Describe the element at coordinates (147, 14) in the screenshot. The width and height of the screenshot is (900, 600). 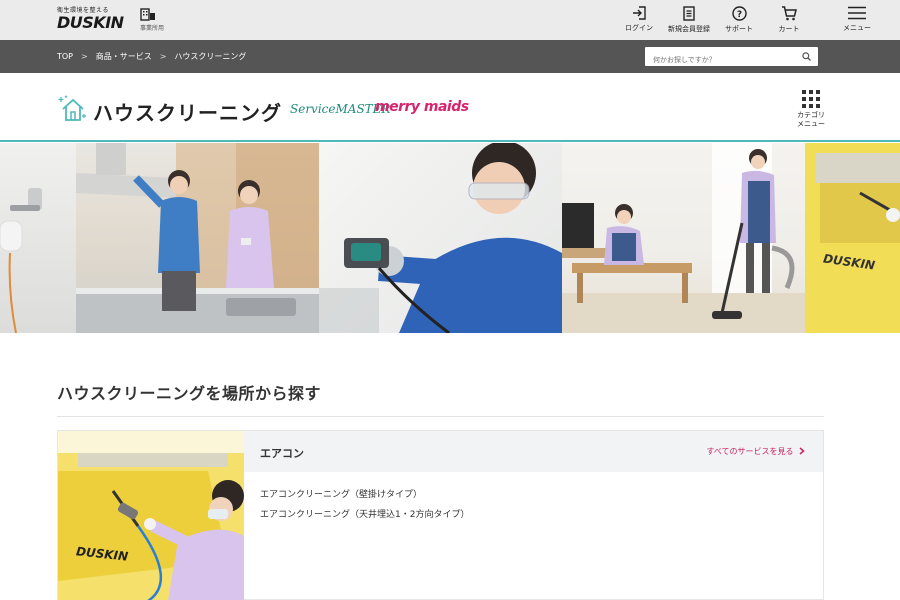
I see `building-icon` at that location.